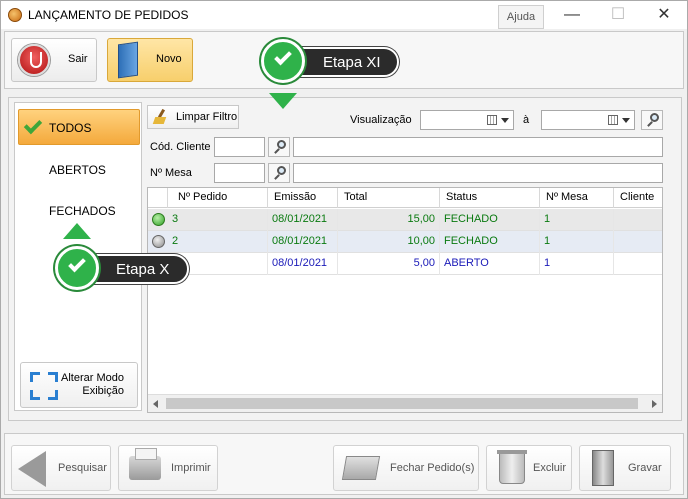 This screenshot has height=499, width=688. I want to click on step-x-pointer, so click(77, 231).